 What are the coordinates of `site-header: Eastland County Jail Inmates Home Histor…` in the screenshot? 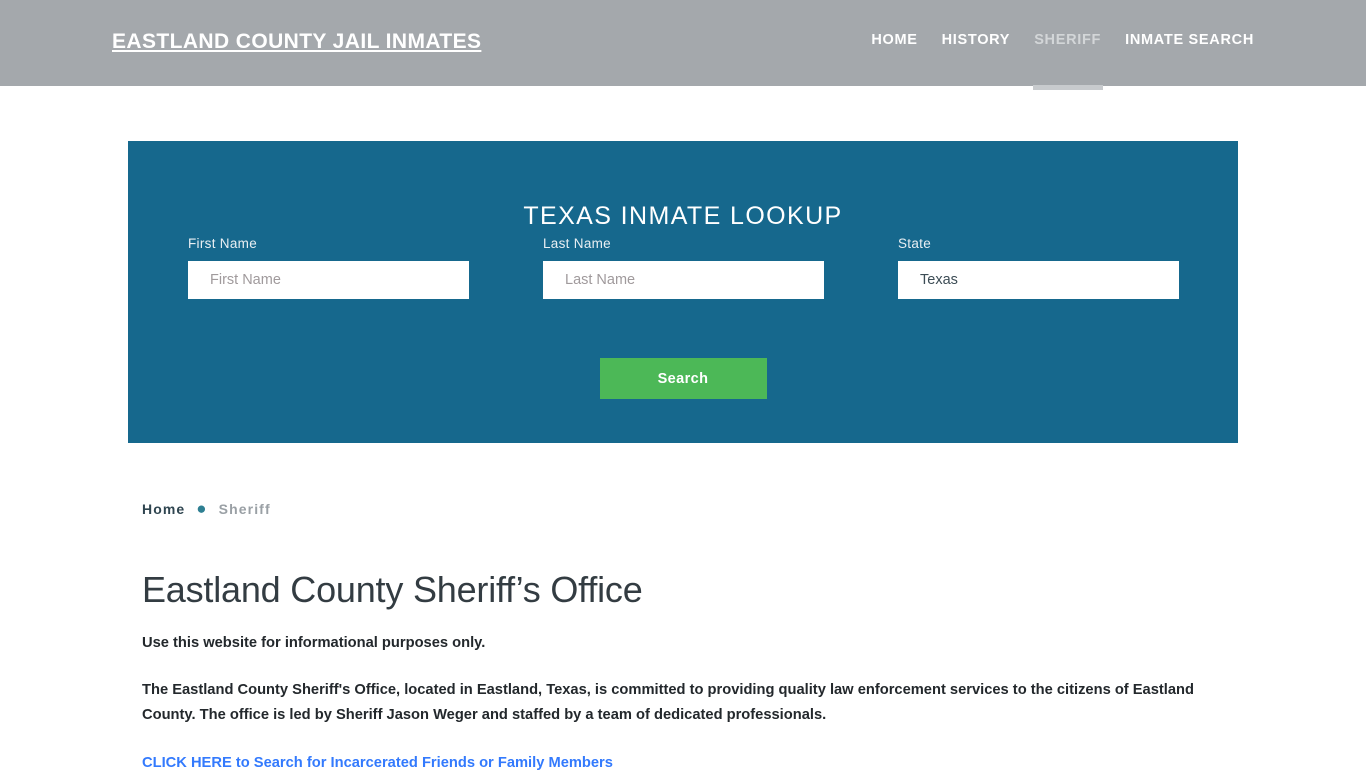 It's located at (683, 45).